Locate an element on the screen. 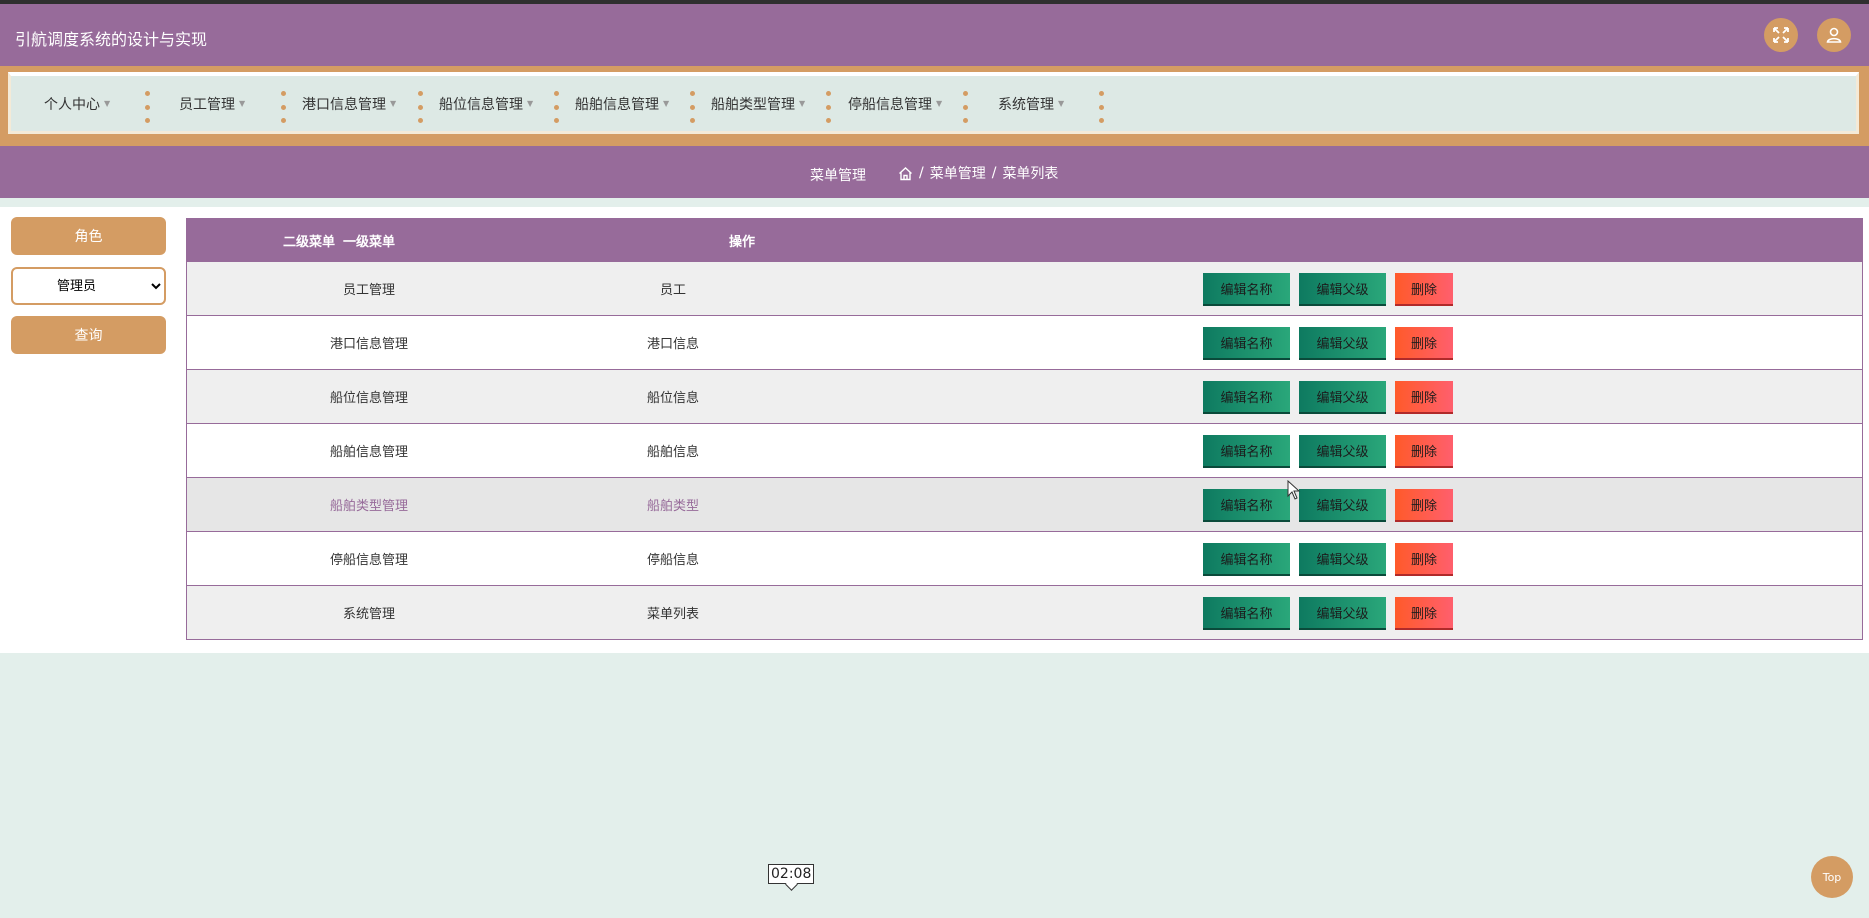 This screenshot has height=918, width=1869. nav-item-ship-type: 船舶类型管理 ▼ is located at coordinates (758, 103).